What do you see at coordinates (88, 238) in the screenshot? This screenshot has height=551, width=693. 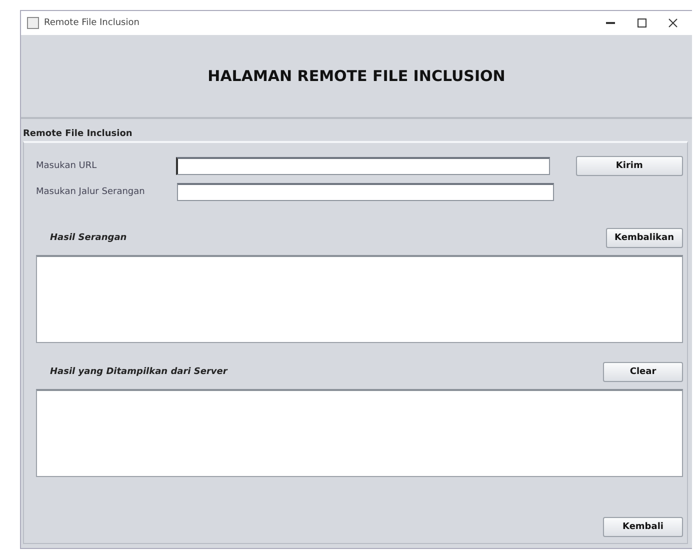 I see `section-label: Hasil Serangan` at bounding box center [88, 238].